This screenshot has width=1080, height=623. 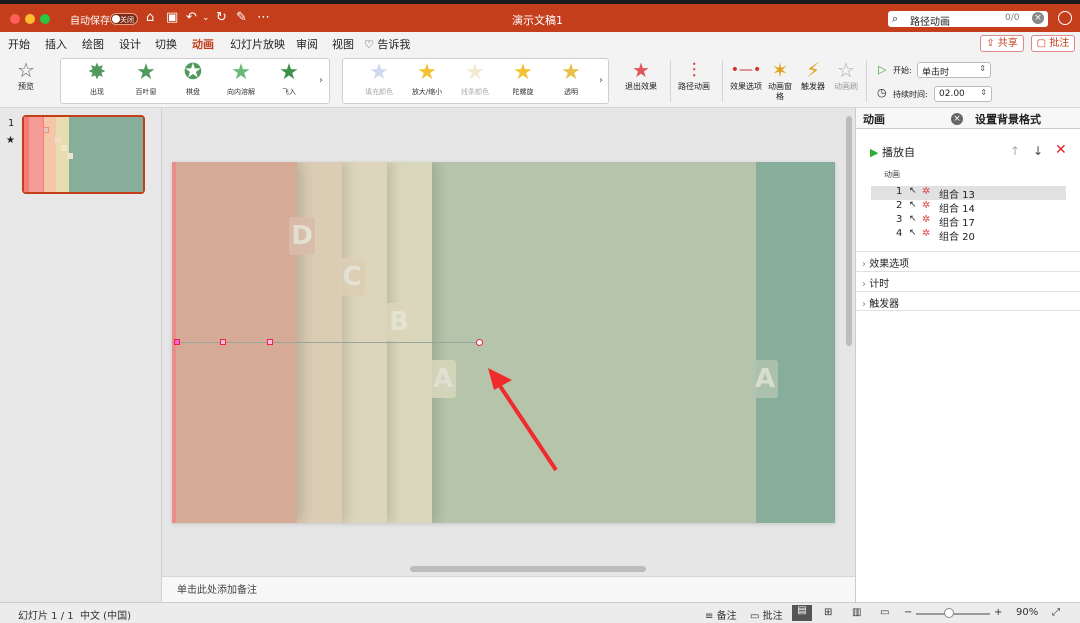 I want to click on feedback-smiley-icon, so click(x=1065, y=18).